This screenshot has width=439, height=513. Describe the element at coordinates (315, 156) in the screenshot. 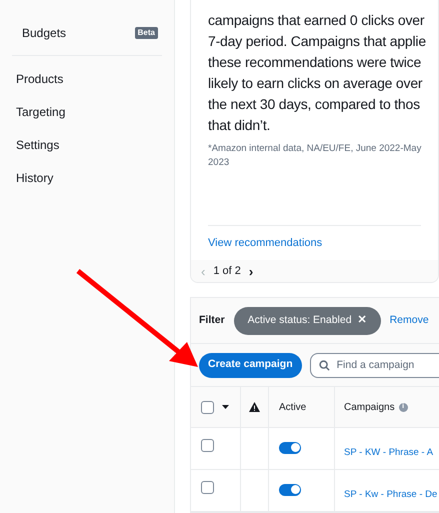

I see `footnote: *Amazon internal data, NA/EU/FE, June 2022-May 2023` at that location.